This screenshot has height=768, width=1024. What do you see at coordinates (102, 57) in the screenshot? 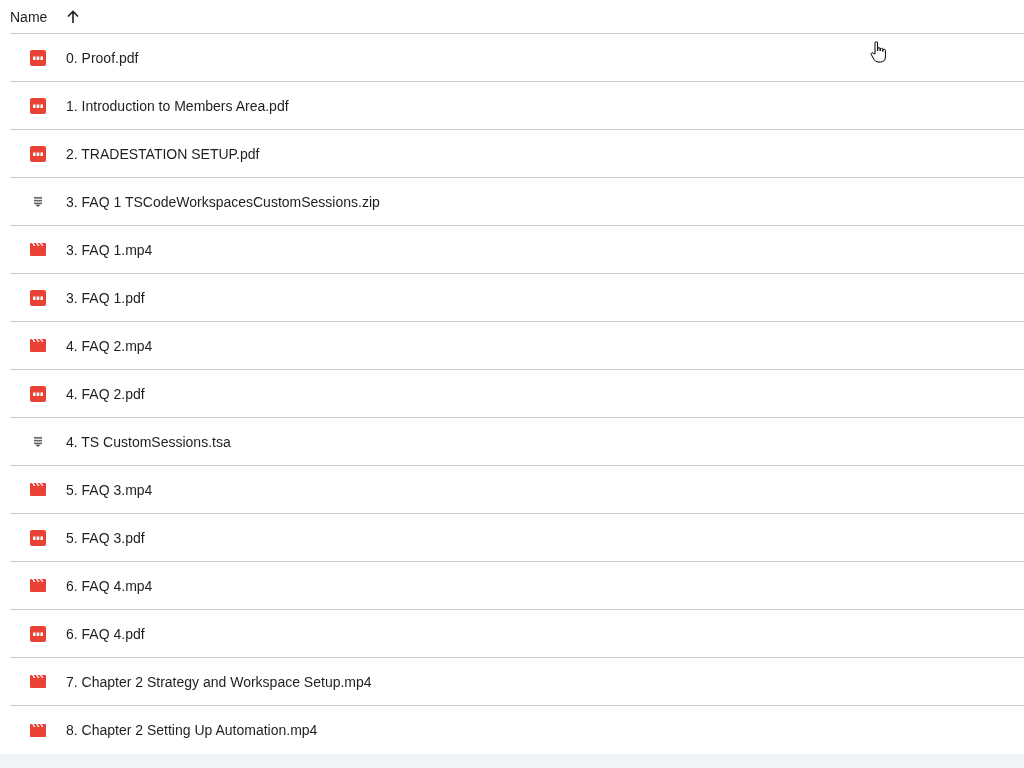
I see `file-name: 0. Proof.pdf` at bounding box center [102, 57].